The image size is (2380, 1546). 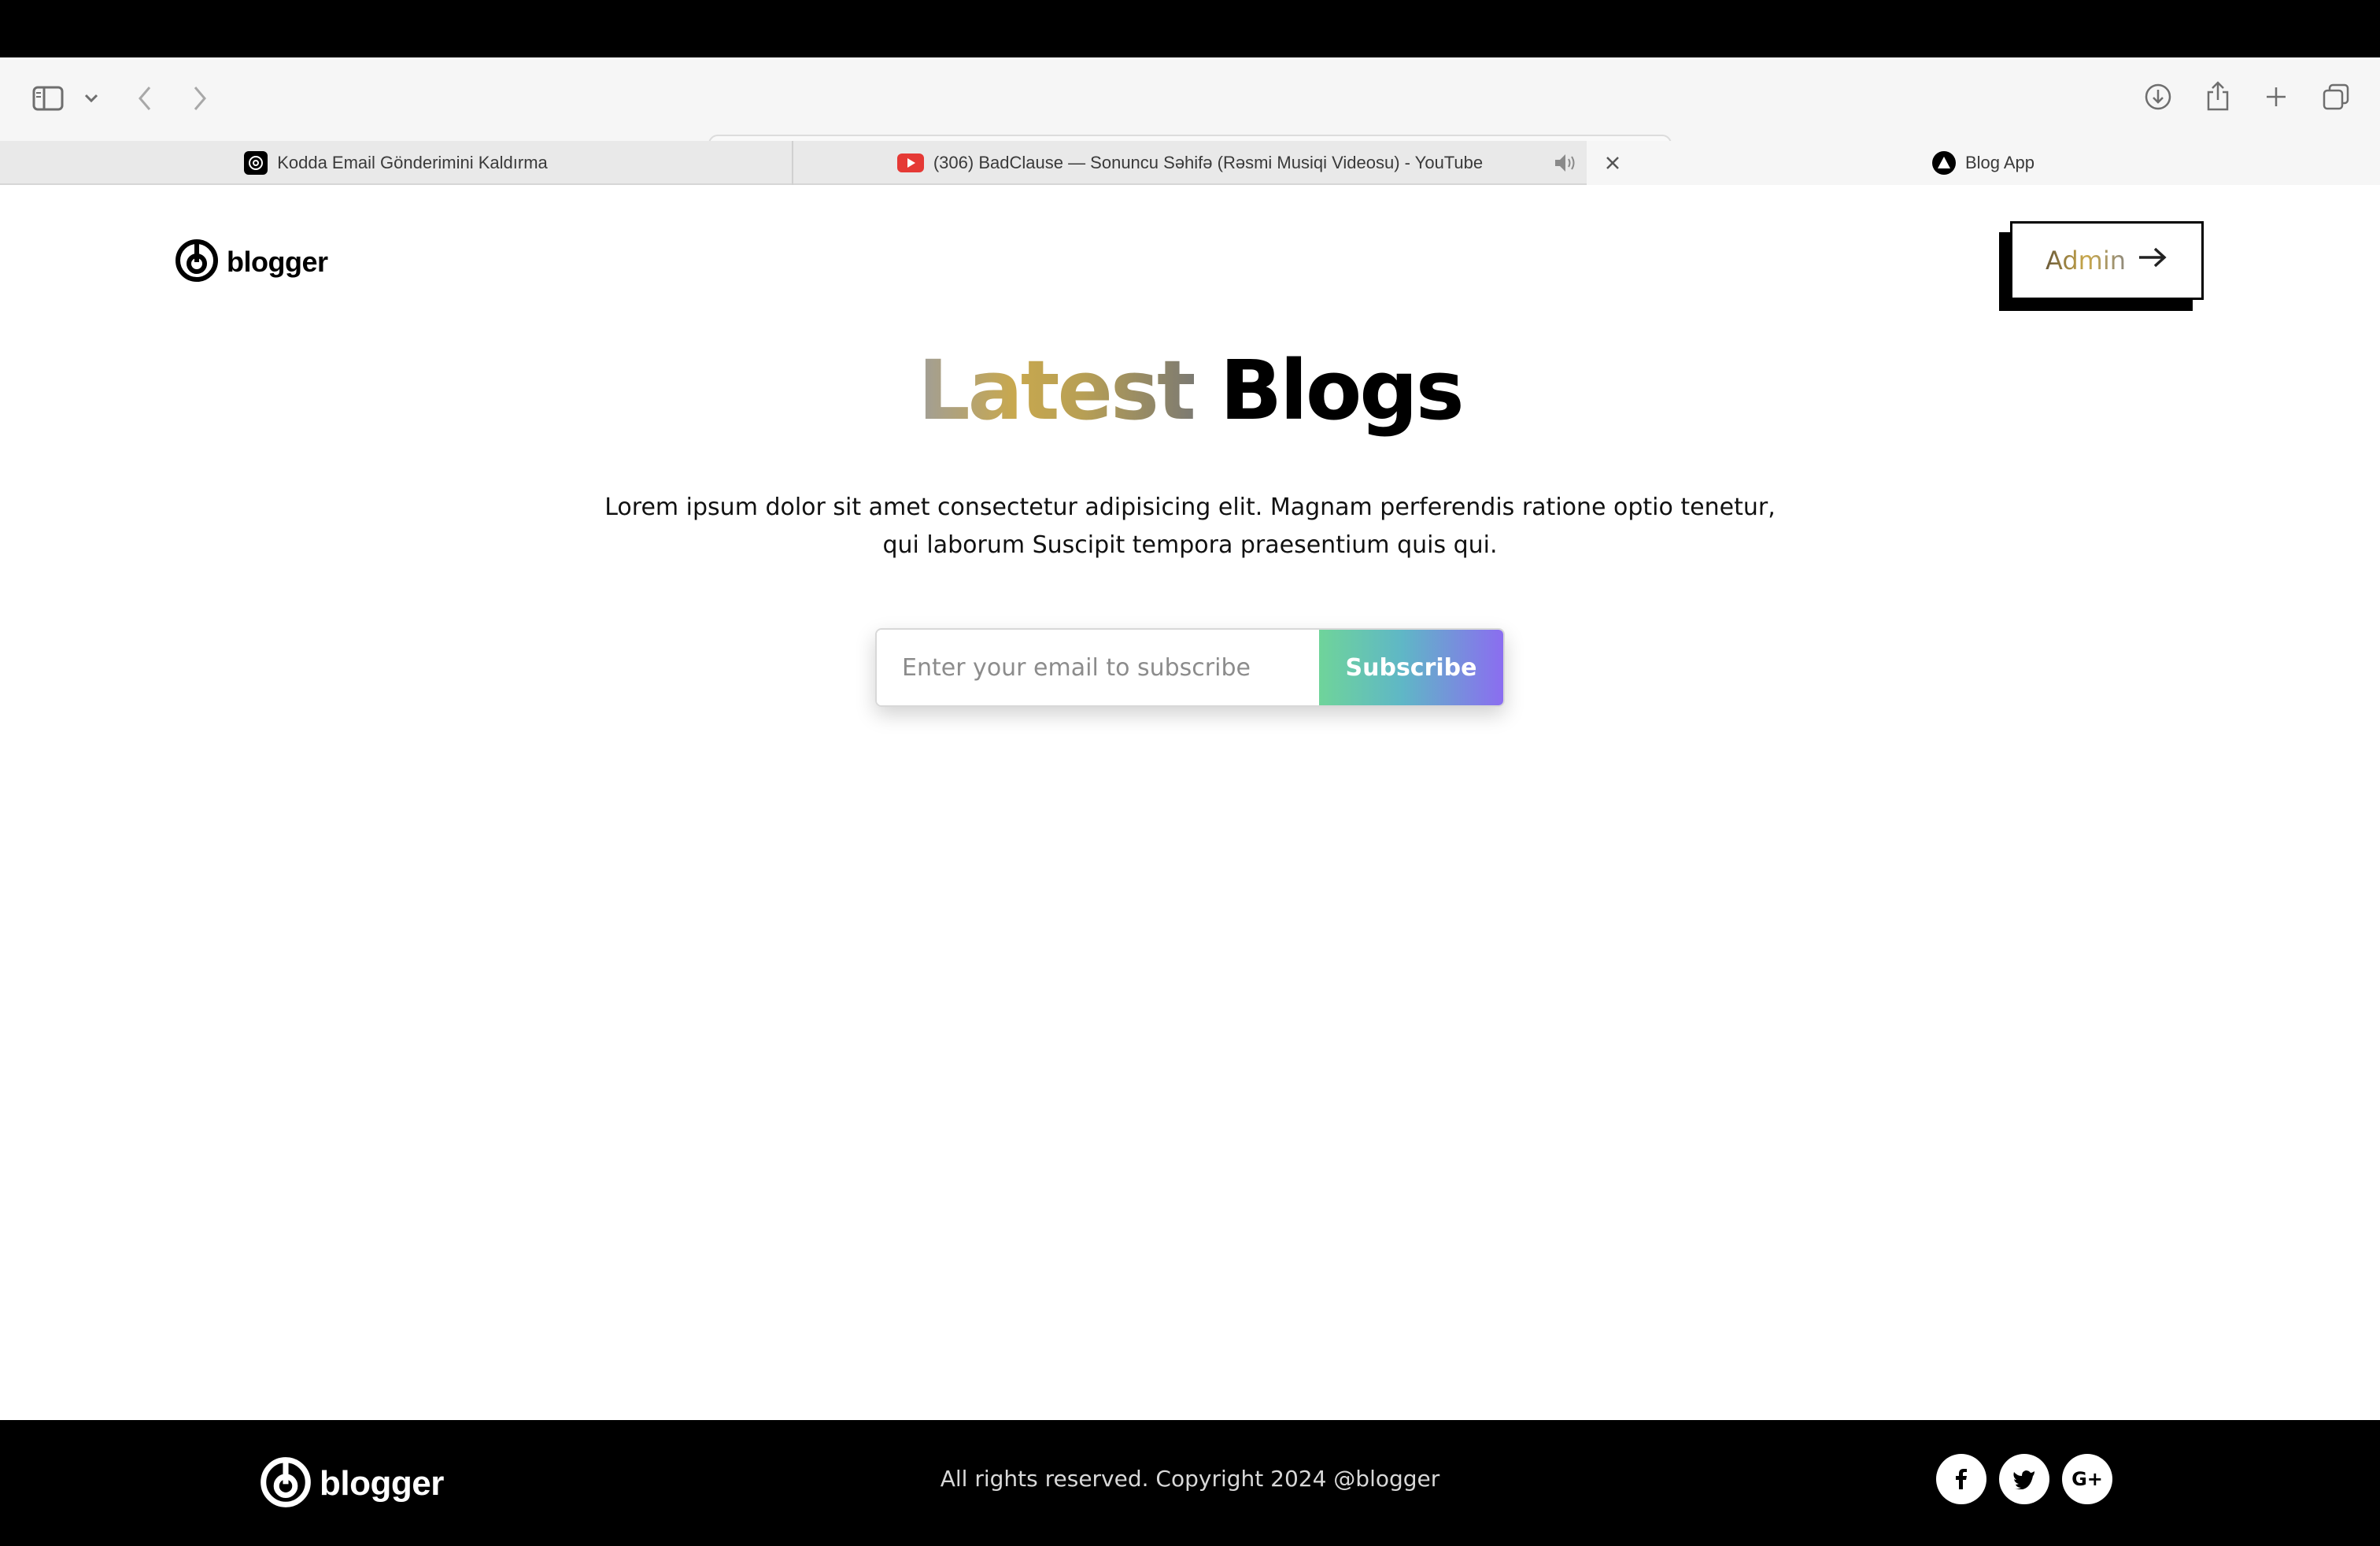 I want to click on twitter-icon, so click(x=2024, y=1479).